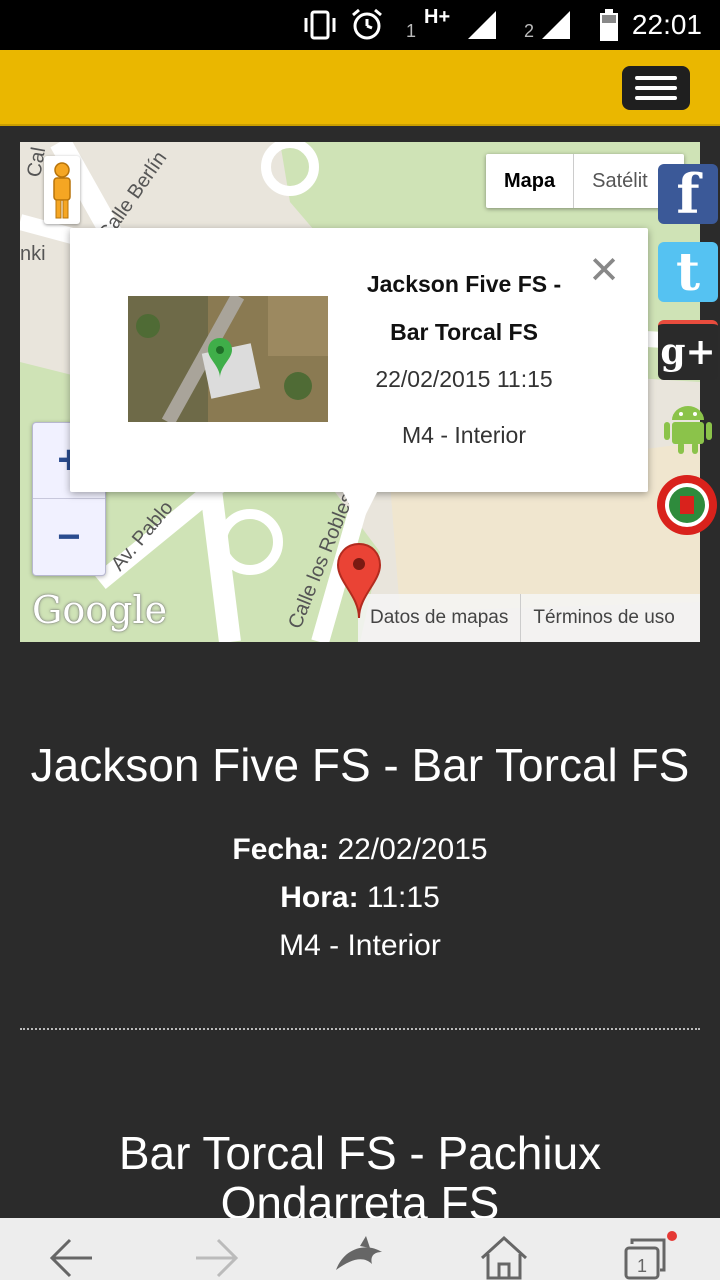 The height and width of the screenshot is (1280, 720). I want to click on map-type-control: Mapa Satélit, so click(585, 181).